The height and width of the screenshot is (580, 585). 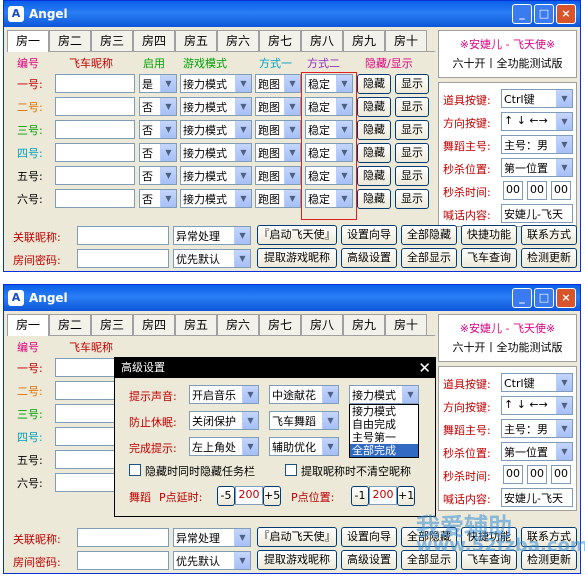 I want to click on assist-select: 辅助优化 ▼, so click(x=304, y=446).